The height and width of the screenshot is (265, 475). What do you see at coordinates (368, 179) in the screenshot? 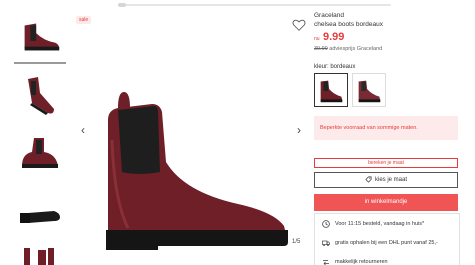
I see `tag-icon` at bounding box center [368, 179].